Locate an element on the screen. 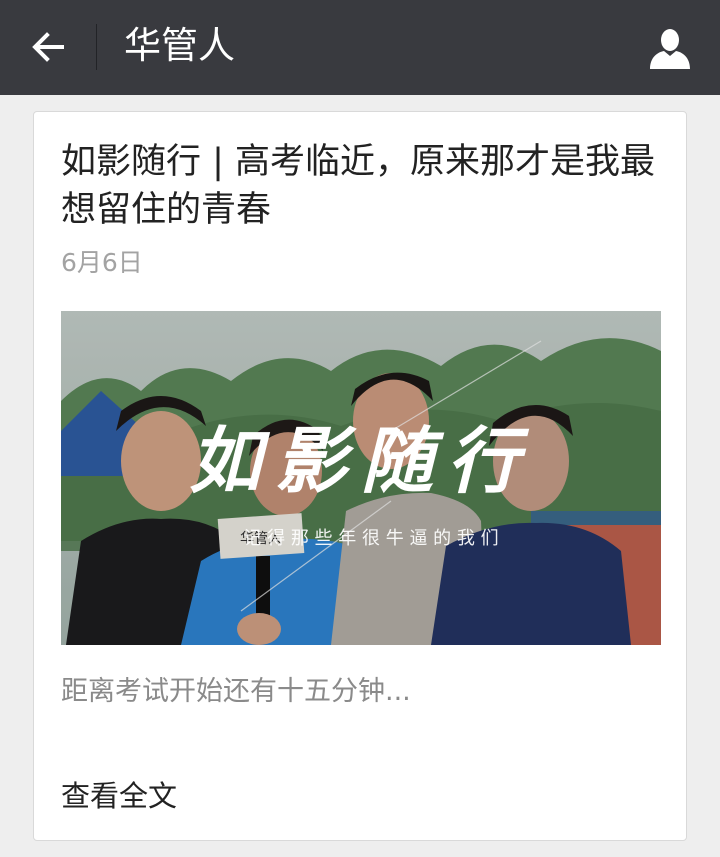  cover-tagline: 记 得 那 些 年 很 牛 逼 的 我 们 is located at coordinates (370, 538).